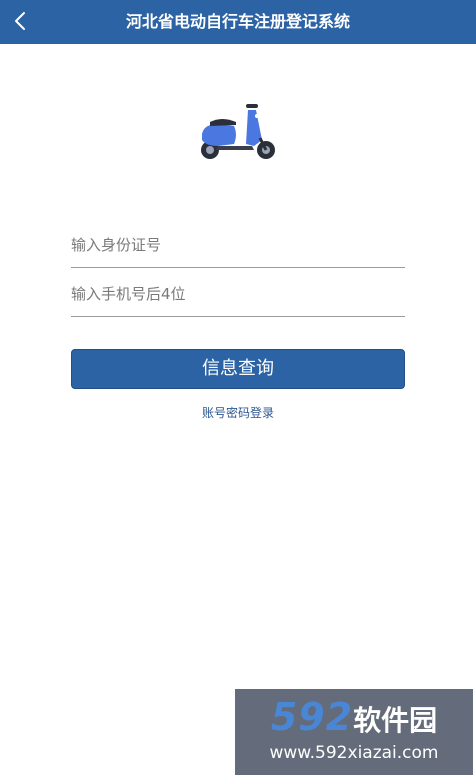 The width and height of the screenshot is (476, 776). I want to click on phone-last4-input, so click(238, 294).